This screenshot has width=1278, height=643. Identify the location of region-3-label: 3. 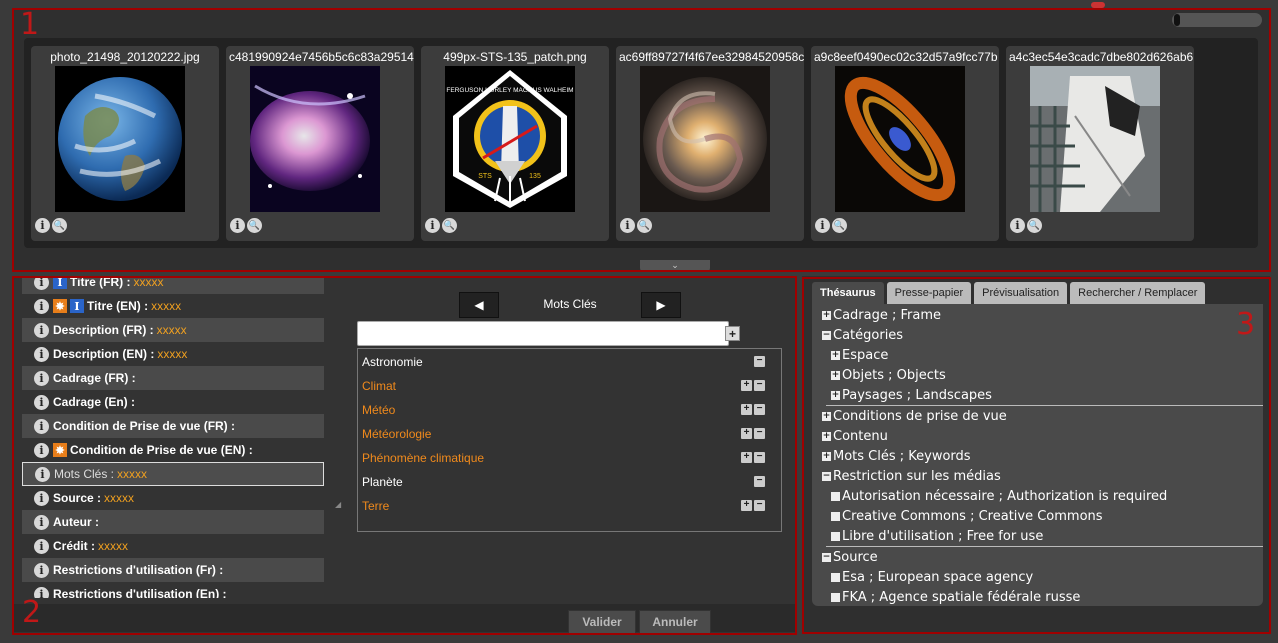
(1246, 324).